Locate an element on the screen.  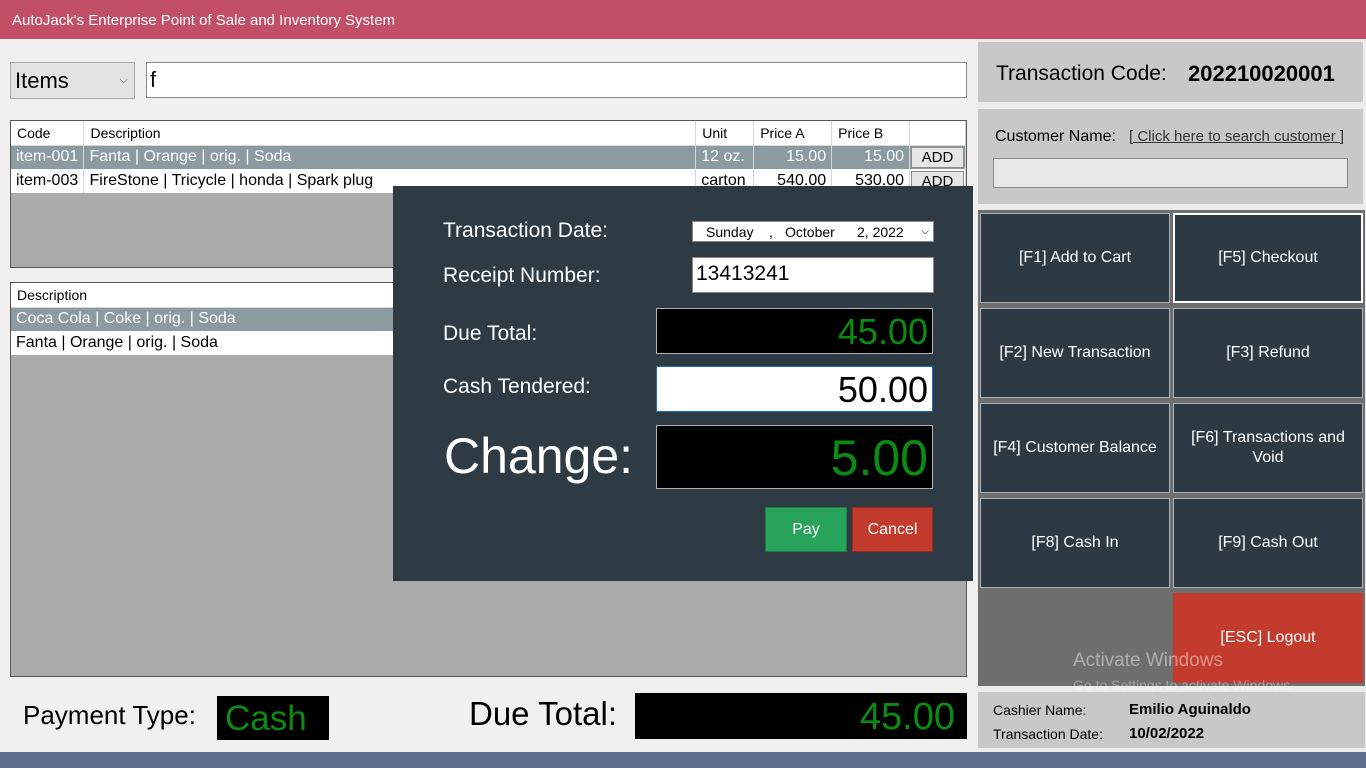
cell-price-b: 15.00 is located at coordinates (871, 157).